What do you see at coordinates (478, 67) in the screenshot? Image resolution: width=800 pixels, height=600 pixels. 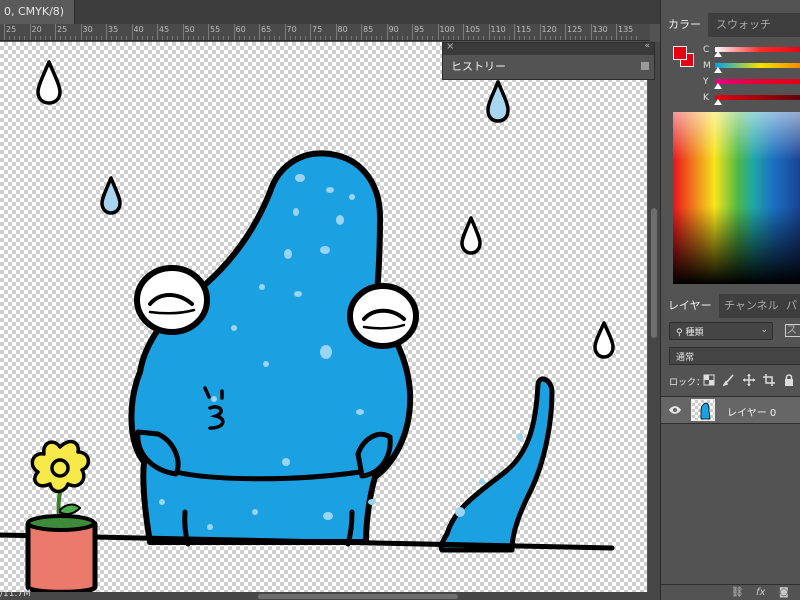 I see `tab-history: ヒストリー` at bounding box center [478, 67].